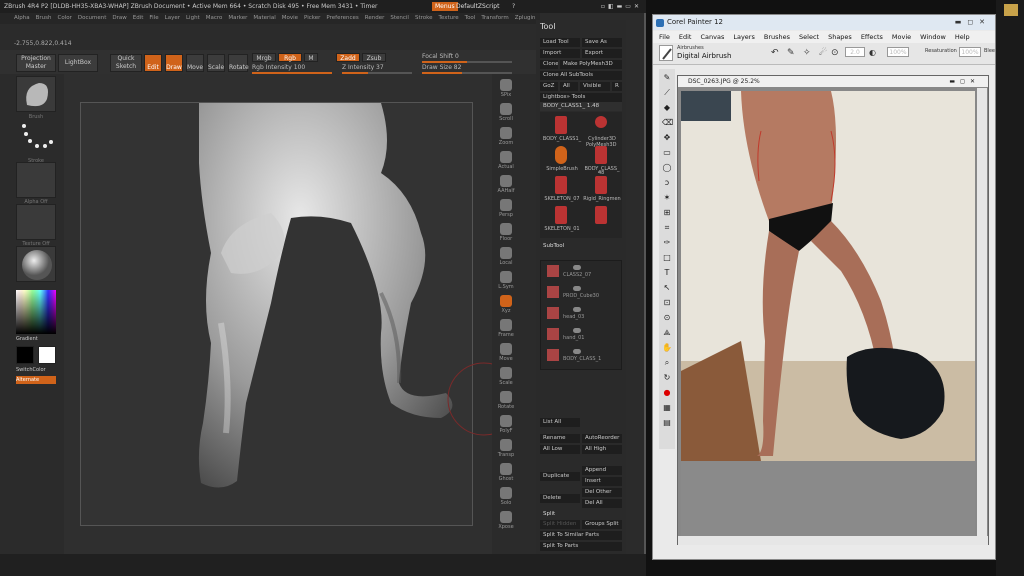 The height and width of the screenshot is (576, 1024). I want to click on draw-button: Draw, so click(174, 63).